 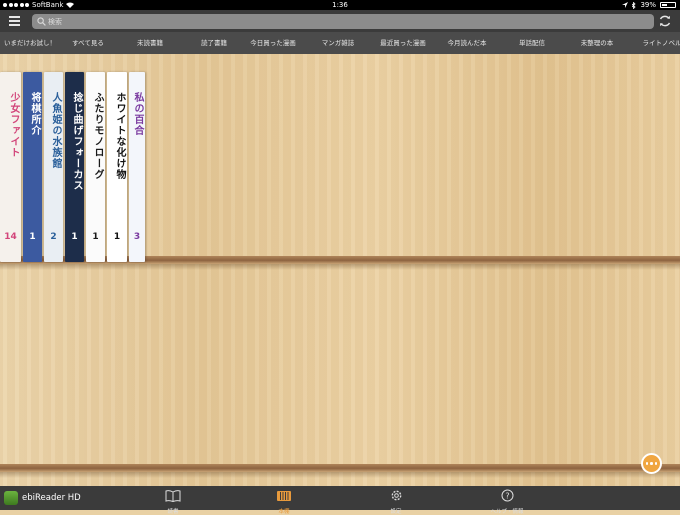 I want to click on tab-light-novel: ライトノベル, so click(x=661, y=43).